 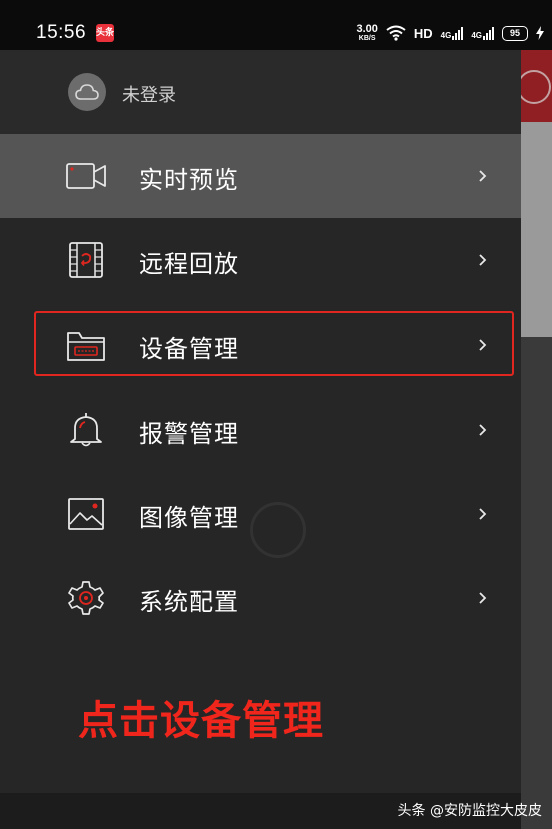 What do you see at coordinates (534, 87) in the screenshot?
I see `background-button-icon` at bounding box center [534, 87].